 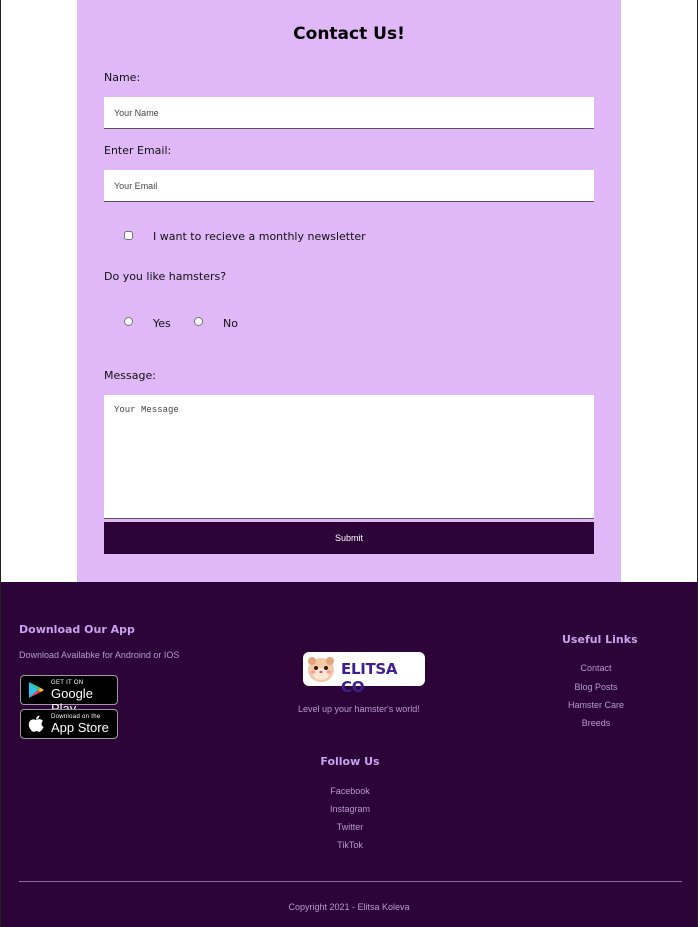 I want to click on brand-tagline: Level up your hamster's world!, so click(x=359, y=709).